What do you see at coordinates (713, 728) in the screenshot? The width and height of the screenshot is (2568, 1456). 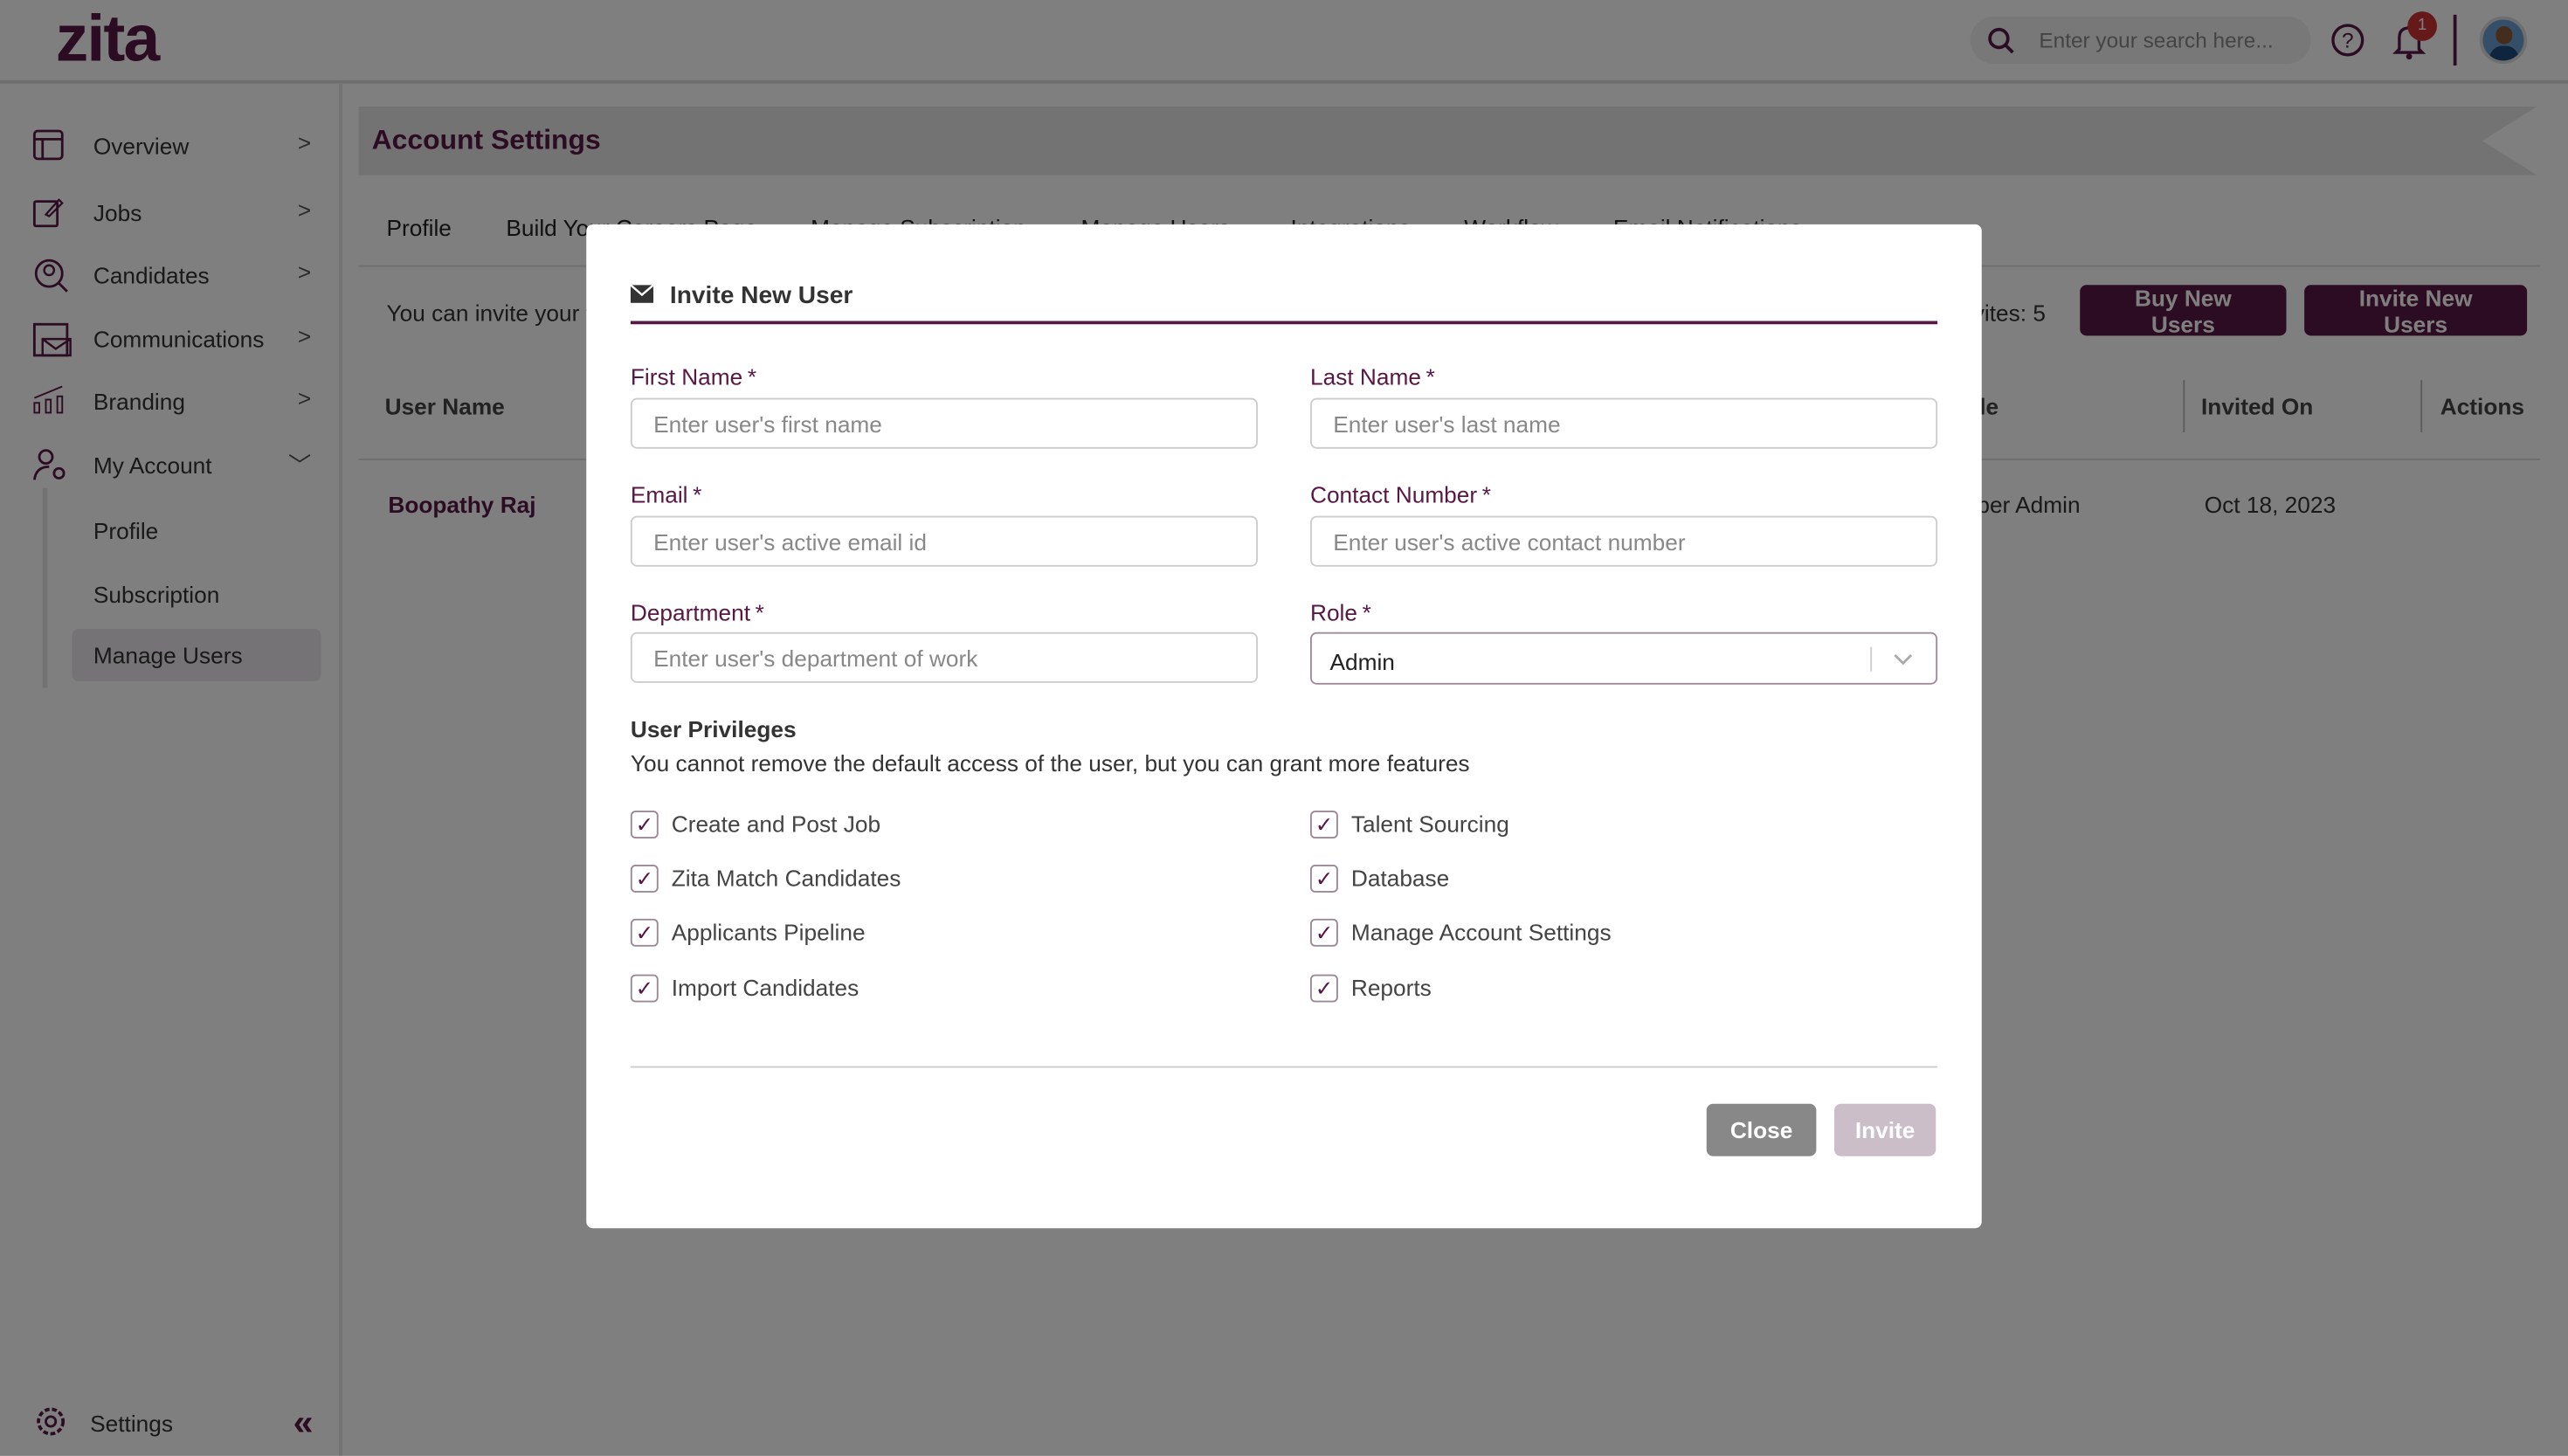 I see `user-privileges-title: User Privileges` at bounding box center [713, 728].